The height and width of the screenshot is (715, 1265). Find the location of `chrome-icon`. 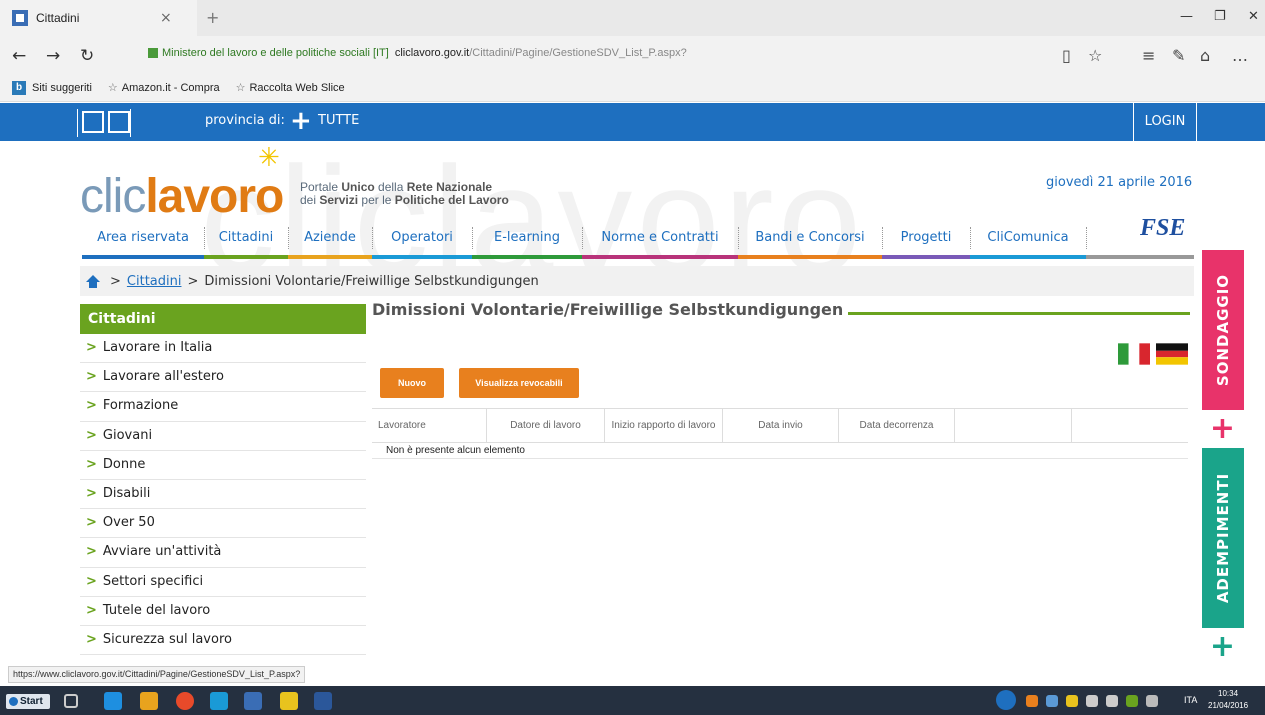

chrome-icon is located at coordinates (185, 701).